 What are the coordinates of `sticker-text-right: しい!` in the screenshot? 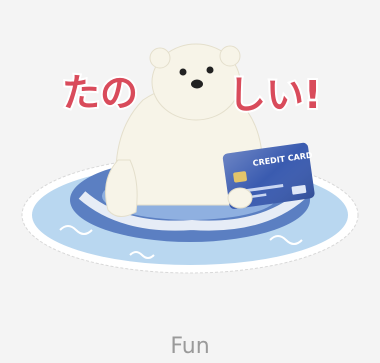 It's located at (274, 95).